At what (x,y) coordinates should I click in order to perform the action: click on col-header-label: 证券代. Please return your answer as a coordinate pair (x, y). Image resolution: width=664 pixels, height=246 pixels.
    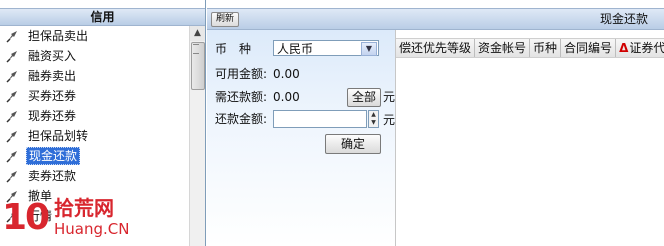
    Looking at the image, I should click on (646, 48).